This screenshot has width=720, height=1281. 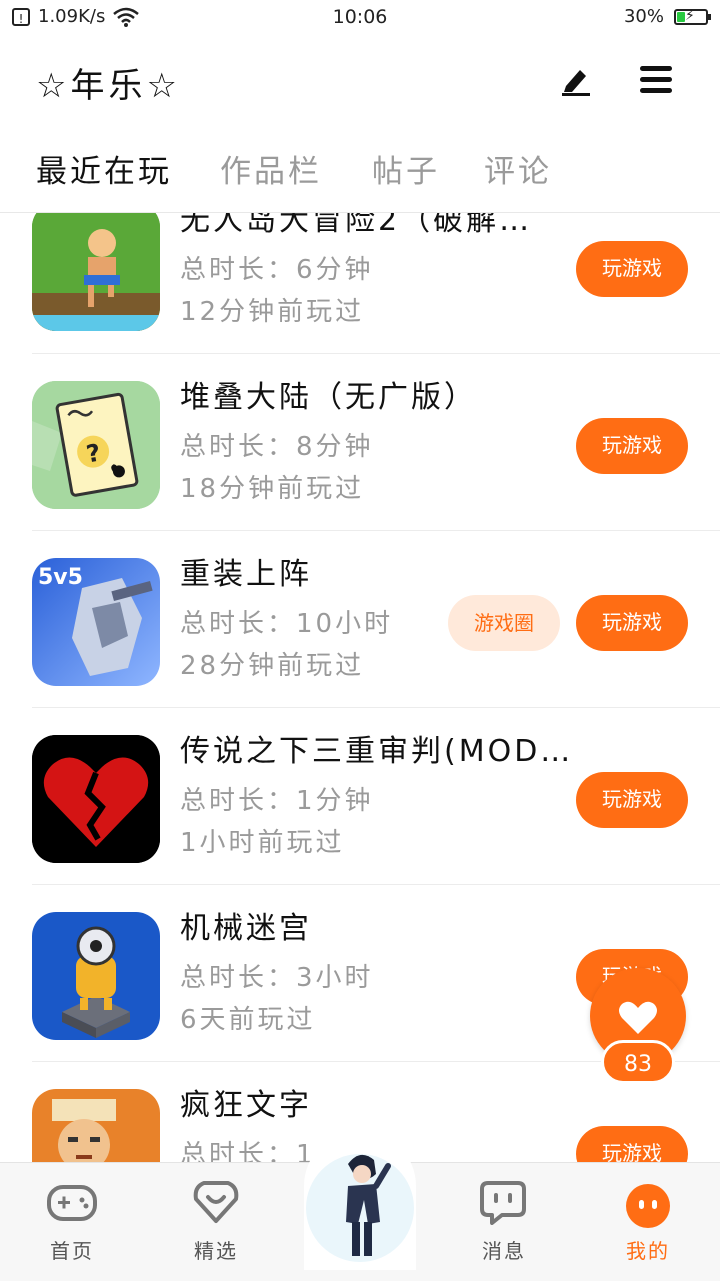 What do you see at coordinates (504, 623) in the screenshot?
I see `game-circle-button: 游戏圈` at bounding box center [504, 623].